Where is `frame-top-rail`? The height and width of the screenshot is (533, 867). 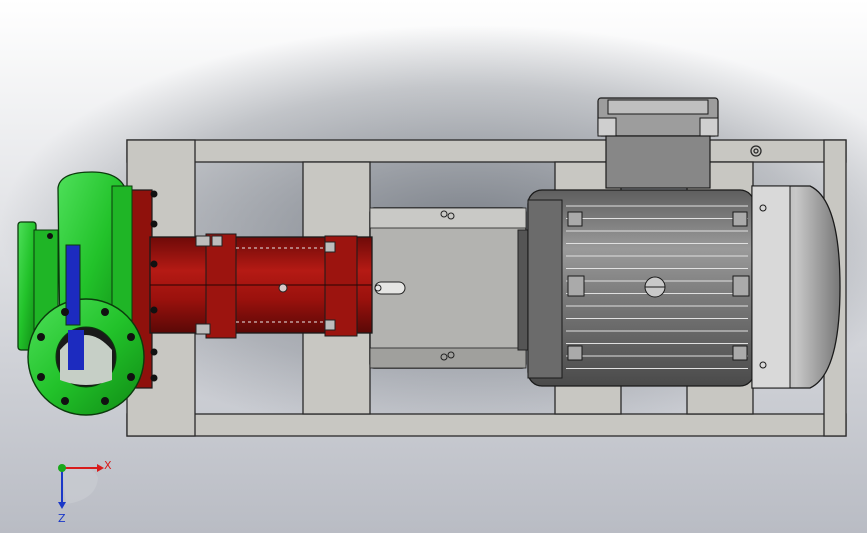 frame-top-rail is located at coordinates (486, 151).